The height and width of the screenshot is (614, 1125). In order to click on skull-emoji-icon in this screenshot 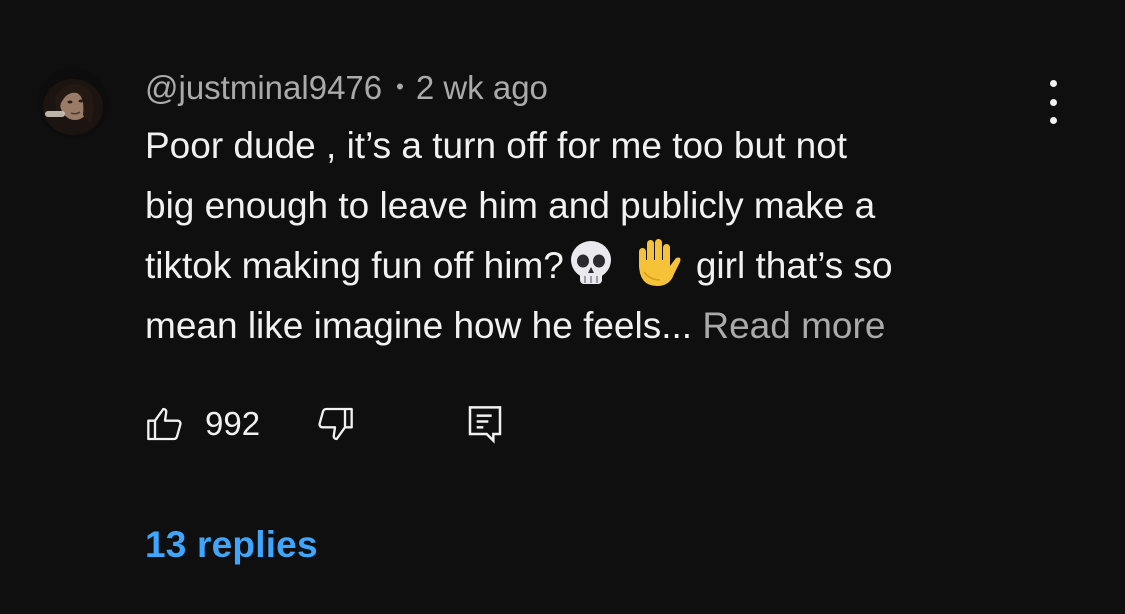, I will do `click(591, 263)`.